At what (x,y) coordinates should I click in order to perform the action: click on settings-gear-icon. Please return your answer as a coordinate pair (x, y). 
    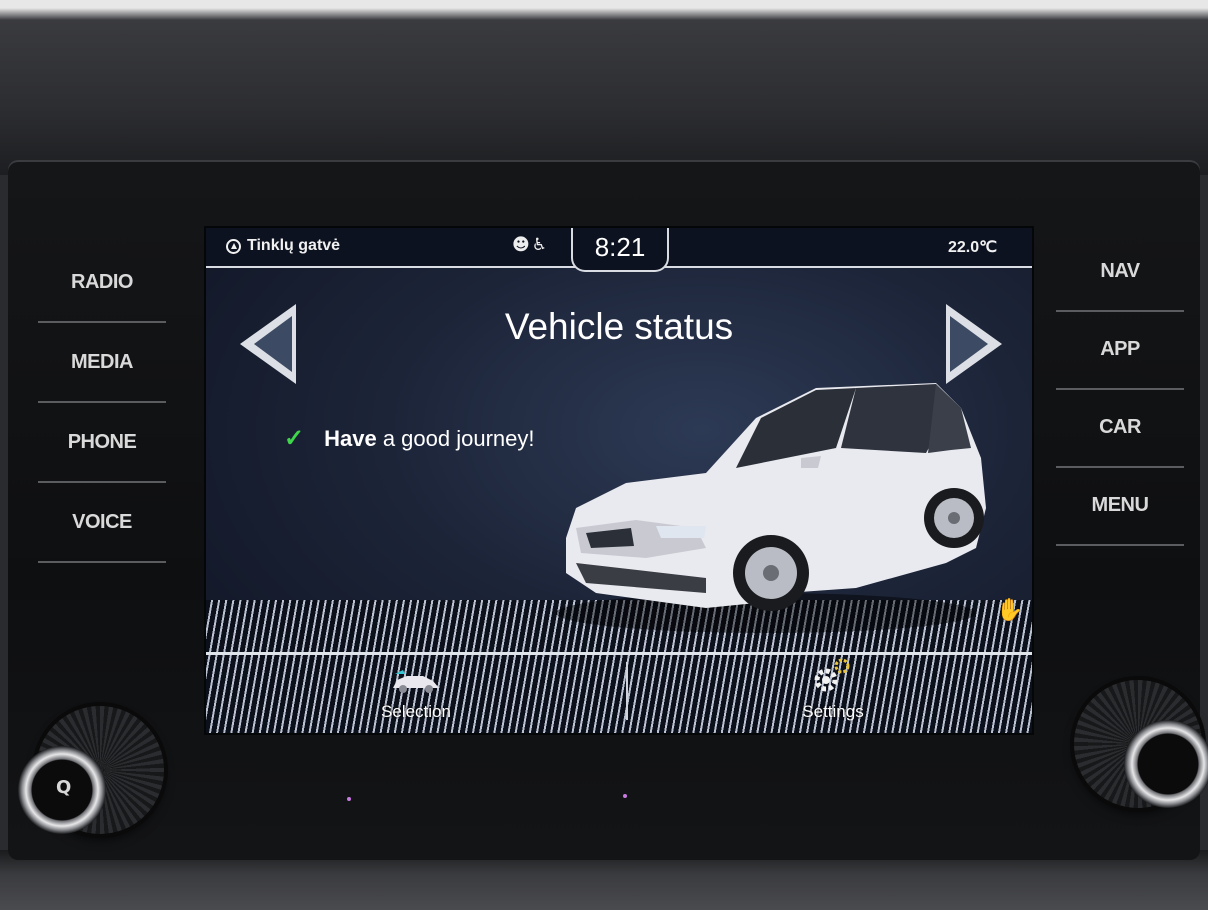
    Looking at the image, I should click on (832, 675).